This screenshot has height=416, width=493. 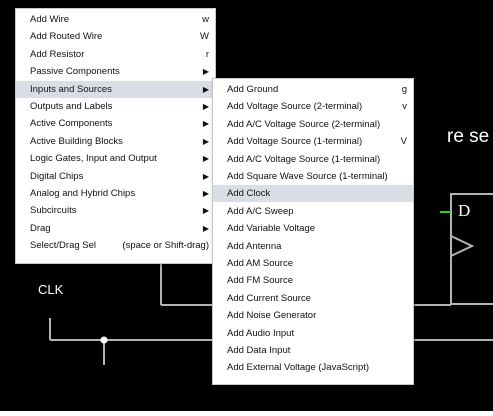 I want to click on main-menu-item: Select/Drag Sel (space or Shift-drag), so click(x=115, y=245).